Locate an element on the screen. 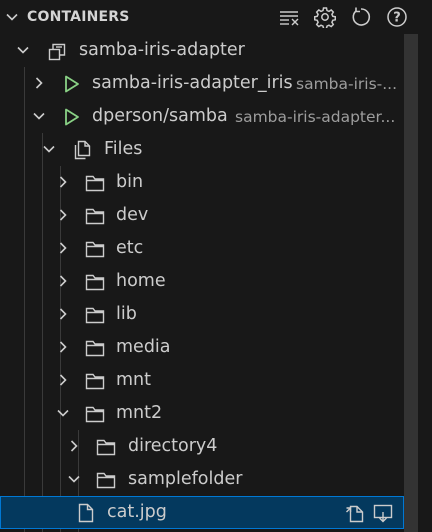  tree-item-file-selected: cat.jpg is located at coordinates (202, 512).